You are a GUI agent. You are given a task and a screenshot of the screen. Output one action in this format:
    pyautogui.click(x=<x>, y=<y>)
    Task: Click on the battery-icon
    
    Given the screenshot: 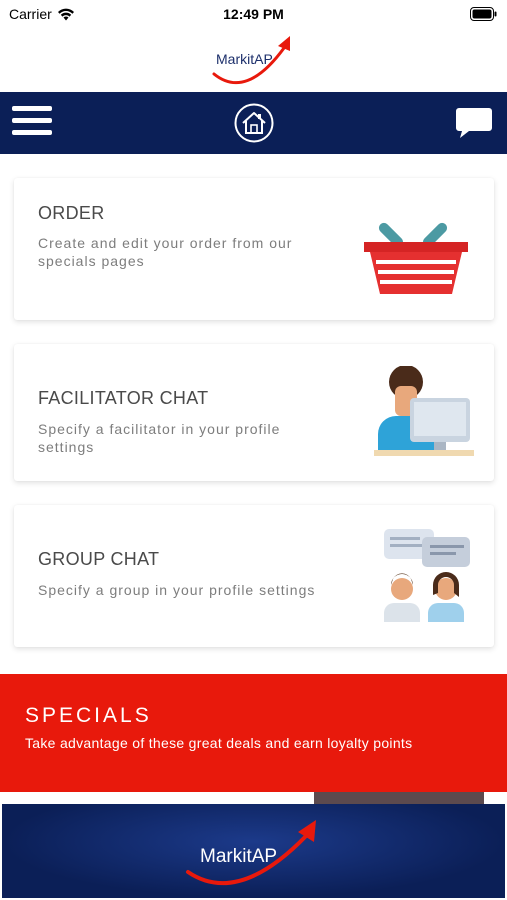 What is the action you would take?
    pyautogui.click(x=483, y=14)
    